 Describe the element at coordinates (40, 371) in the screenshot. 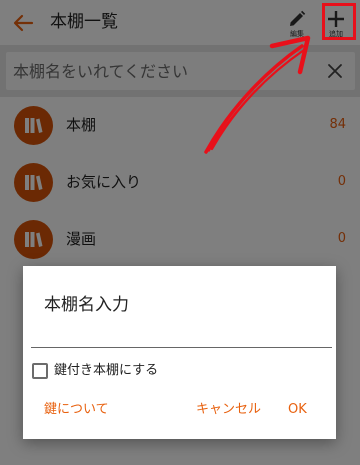

I see `lock-checkbox` at that location.